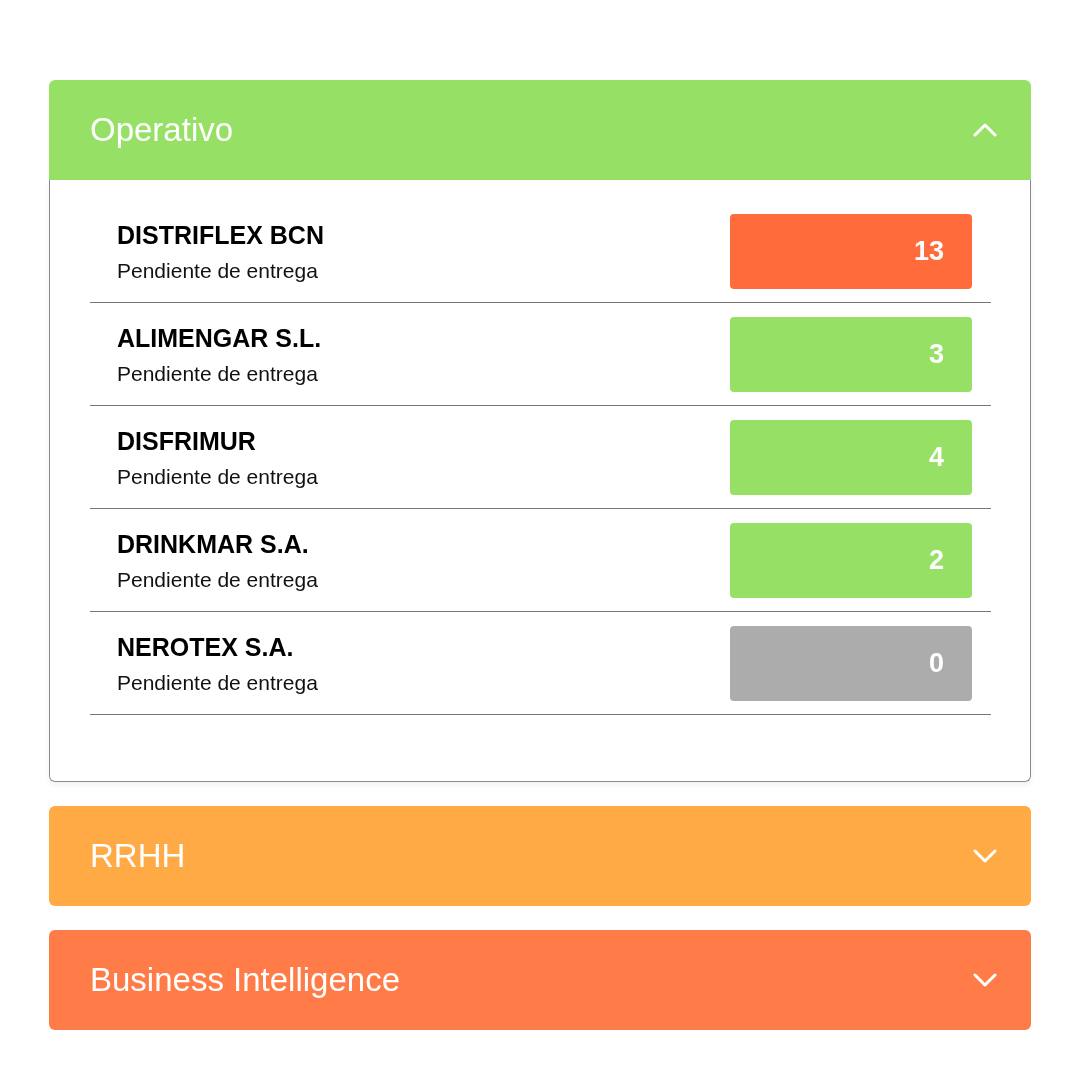 The height and width of the screenshot is (1080, 1080). Describe the element at coordinates (540, 457) in the screenshot. I see `list-row: DISFRIMUR Pendiente de entrega 4` at that location.